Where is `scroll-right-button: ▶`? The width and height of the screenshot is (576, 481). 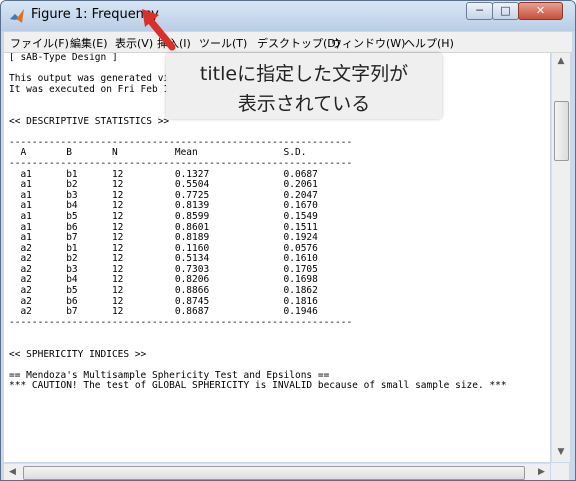 scroll-right-button: ▶ is located at coordinates (541, 472).